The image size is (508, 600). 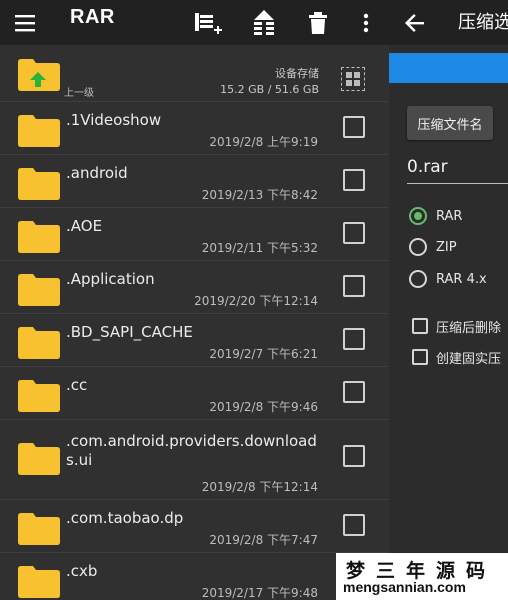 I want to click on format-label: ZIP, so click(x=446, y=247).